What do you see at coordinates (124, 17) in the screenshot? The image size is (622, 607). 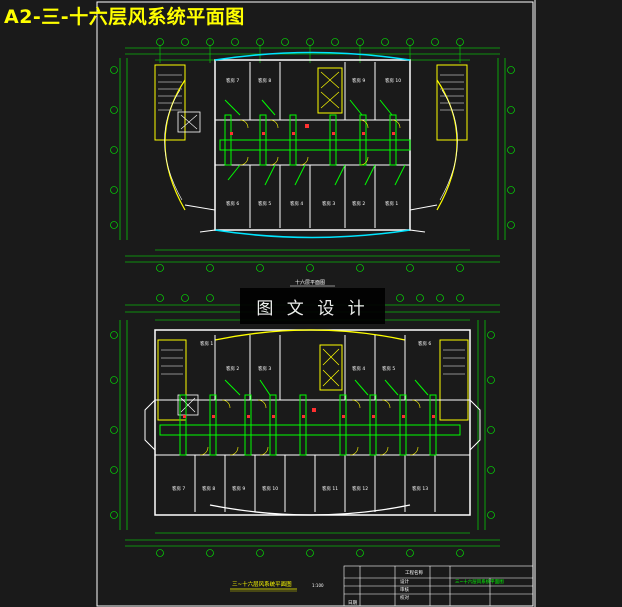 I see `sheet-title: A2-三-十六层风系统平面图` at bounding box center [124, 17].